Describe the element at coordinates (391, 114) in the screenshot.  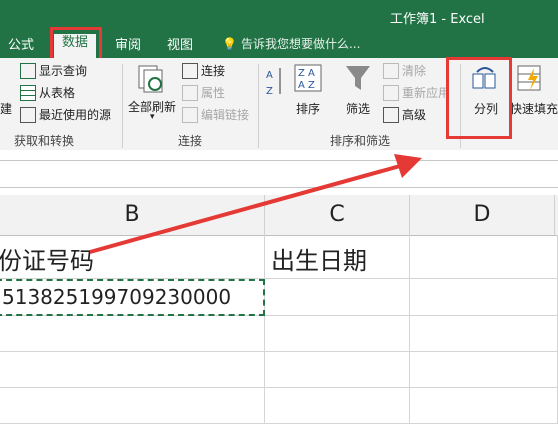
I see `advanced-filter-icon` at that location.